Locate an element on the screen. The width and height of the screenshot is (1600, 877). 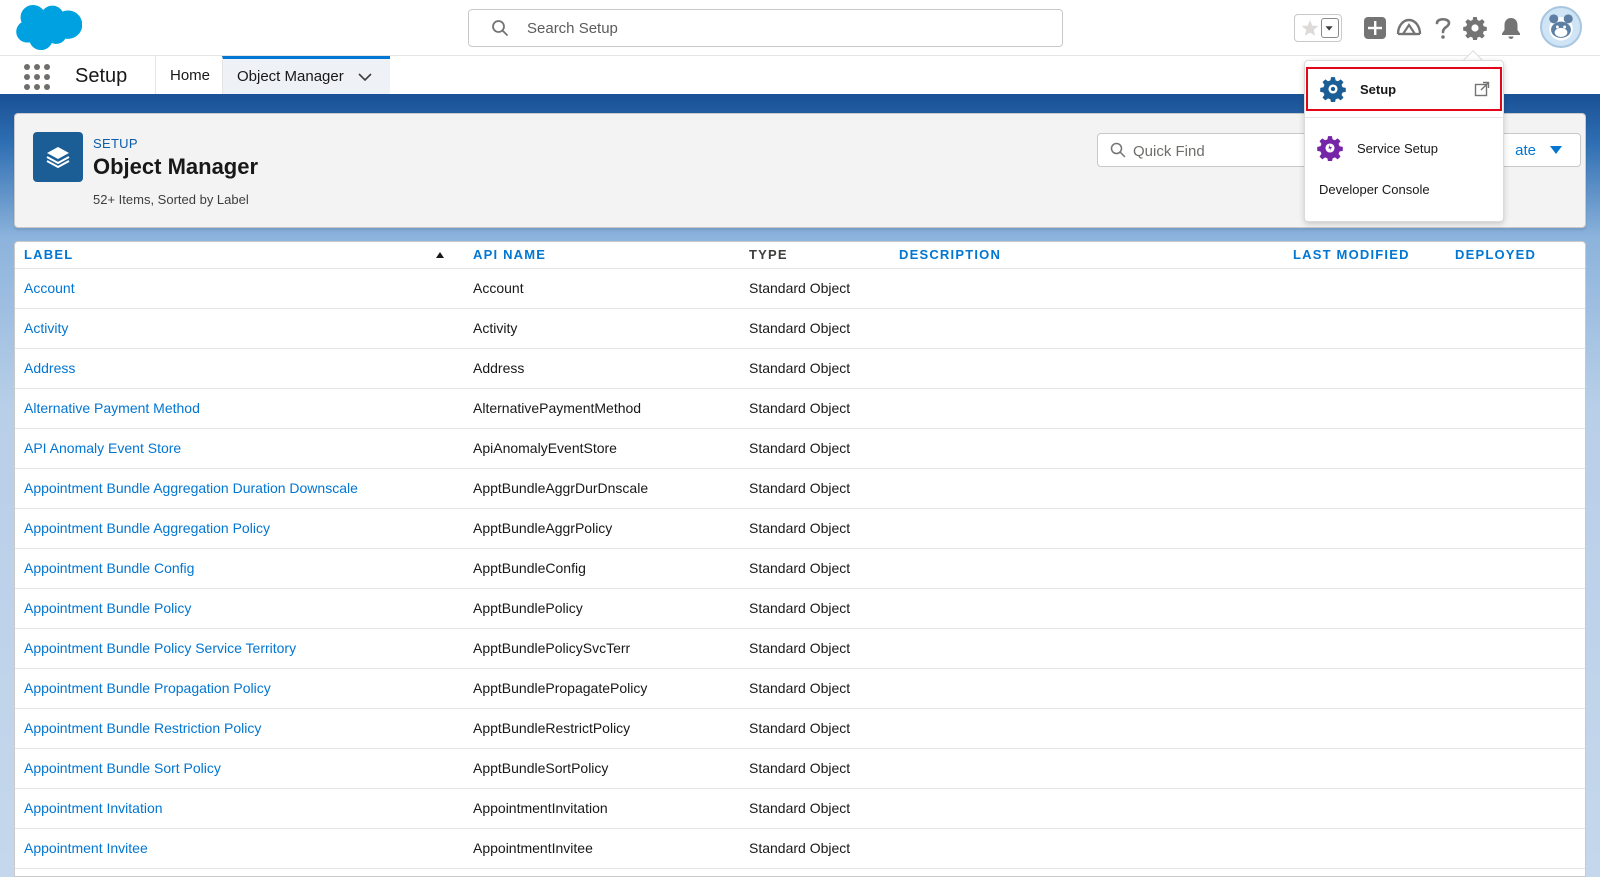
cell-api-name: ApptBundlePolicy is located at coordinates (602, 608).